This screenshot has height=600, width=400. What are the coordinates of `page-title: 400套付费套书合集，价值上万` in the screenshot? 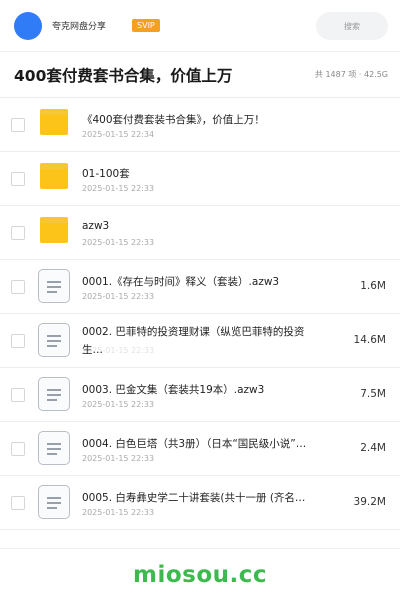 It's located at (123, 75).